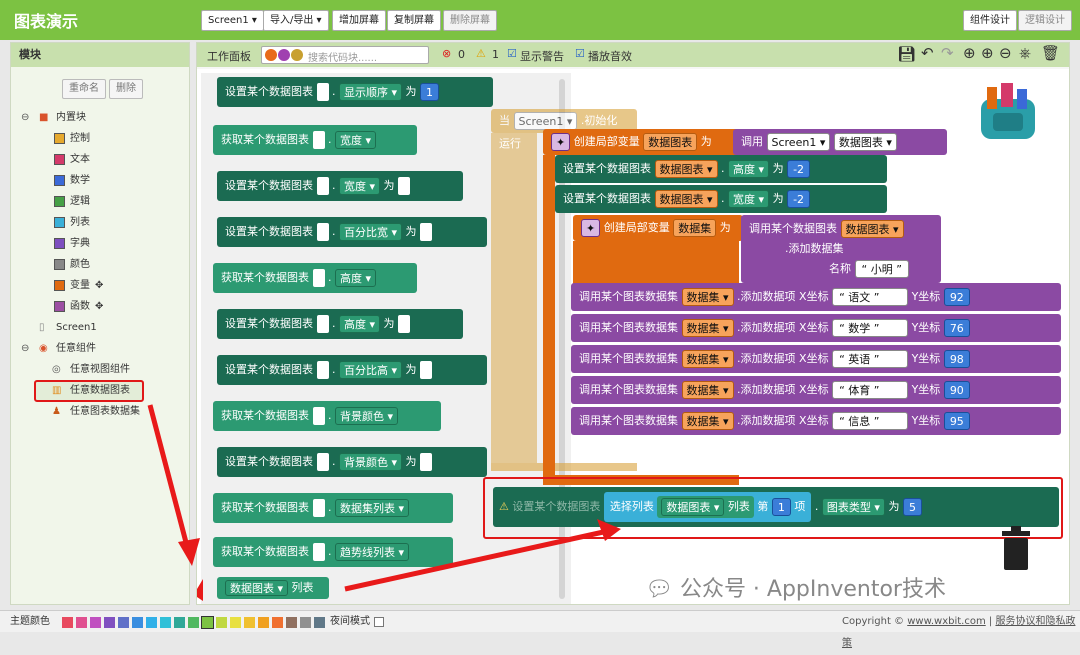  I want to click on undo-icon: ↶, so click(927, 53).